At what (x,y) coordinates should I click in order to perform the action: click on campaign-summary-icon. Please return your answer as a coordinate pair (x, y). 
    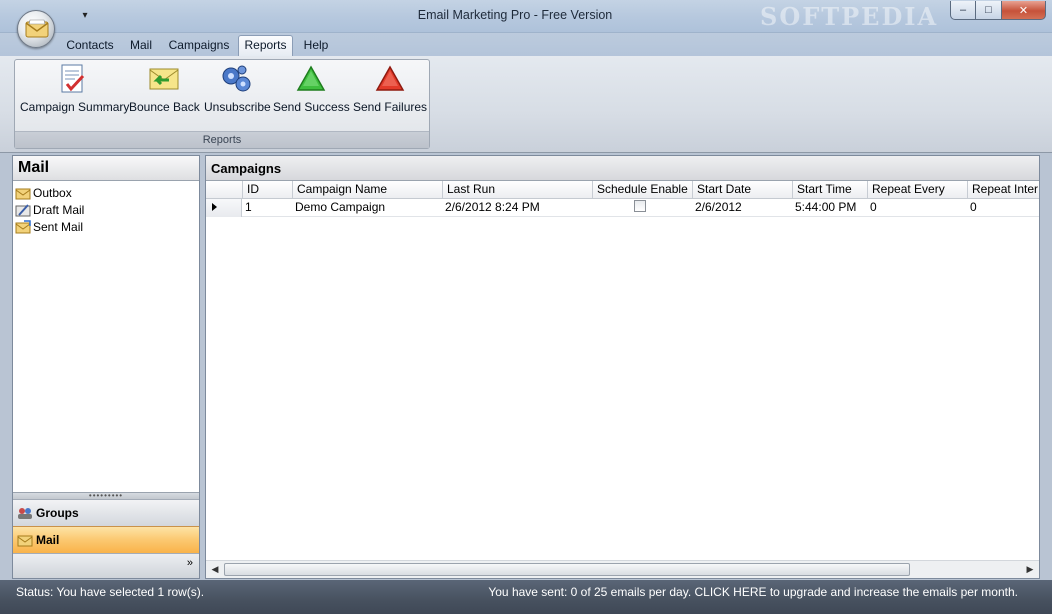
    Looking at the image, I should click on (73, 78).